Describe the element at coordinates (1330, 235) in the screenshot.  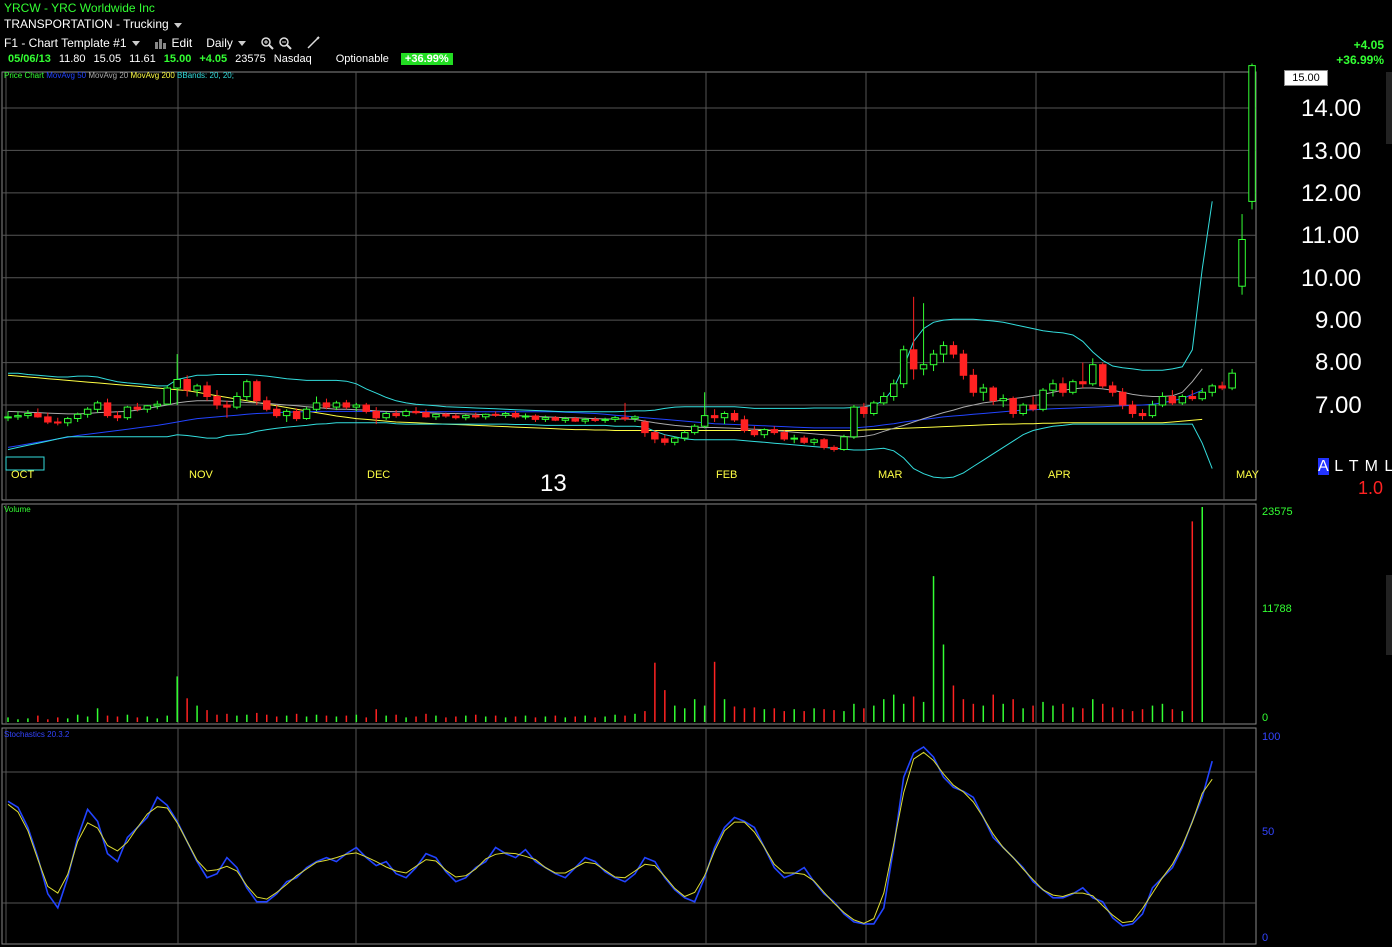
I see `y-axis-label: 11.00` at that location.